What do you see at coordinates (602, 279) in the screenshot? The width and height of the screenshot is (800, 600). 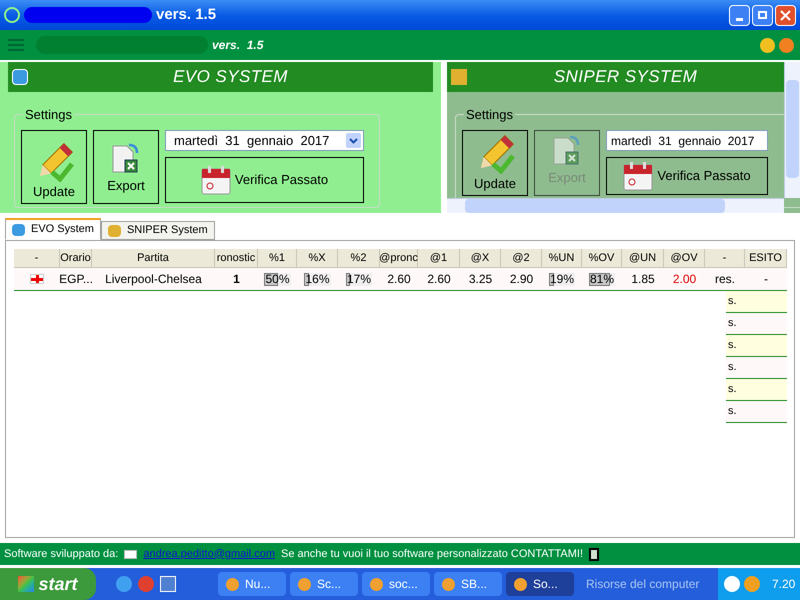 I see `percentage-value: 81%` at bounding box center [602, 279].